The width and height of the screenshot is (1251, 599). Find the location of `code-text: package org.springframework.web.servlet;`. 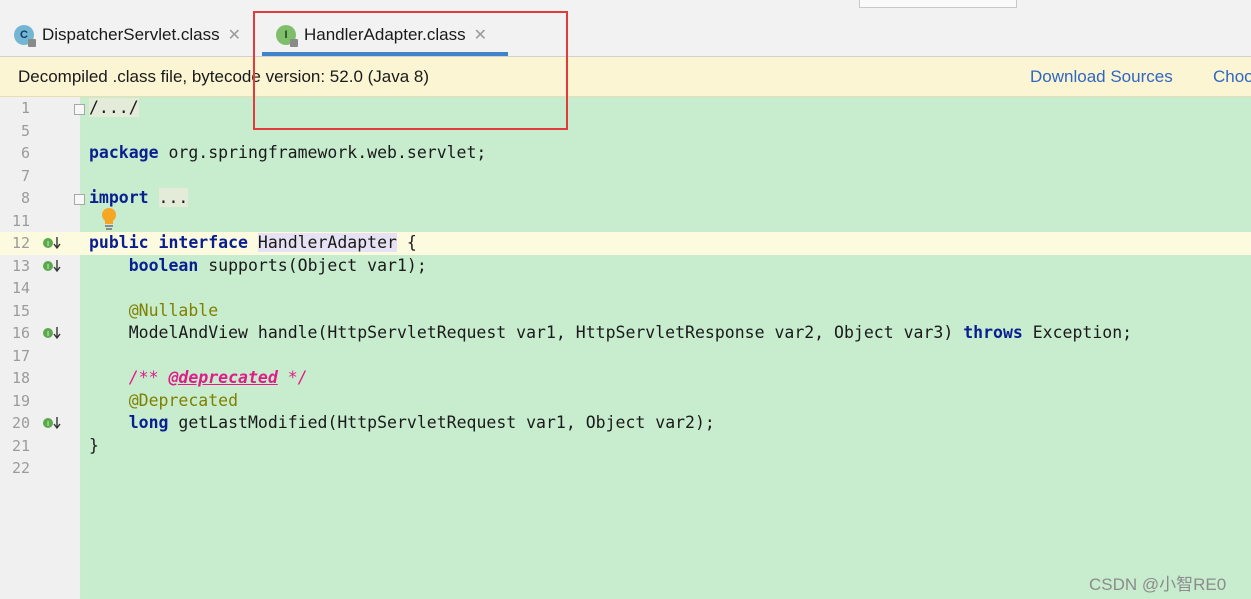

code-text: package org.springframework.web.servlet; is located at coordinates (287, 153).